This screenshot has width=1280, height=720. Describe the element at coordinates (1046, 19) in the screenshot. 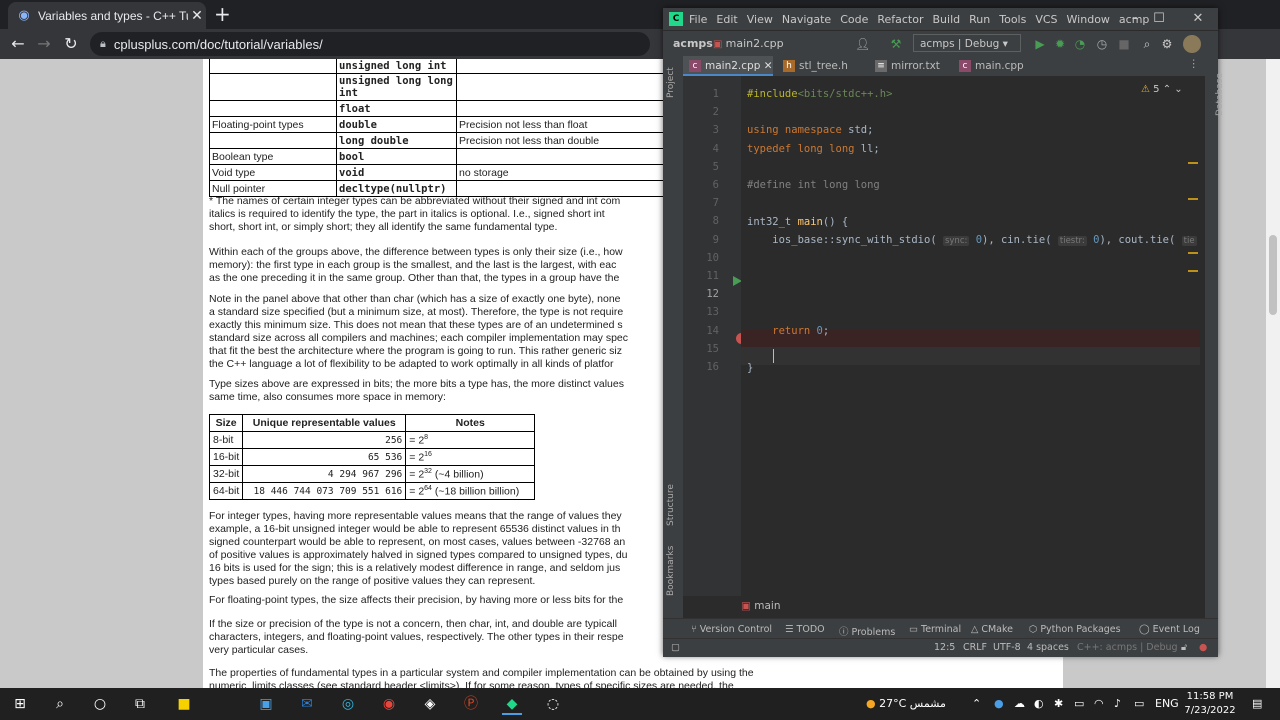

I see `menu-item: VCS` at that location.